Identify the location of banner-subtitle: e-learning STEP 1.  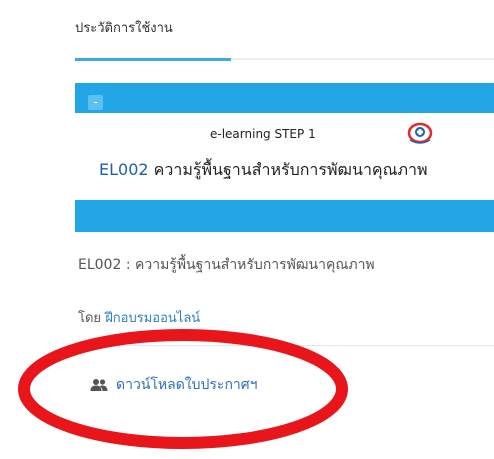
(263, 134).